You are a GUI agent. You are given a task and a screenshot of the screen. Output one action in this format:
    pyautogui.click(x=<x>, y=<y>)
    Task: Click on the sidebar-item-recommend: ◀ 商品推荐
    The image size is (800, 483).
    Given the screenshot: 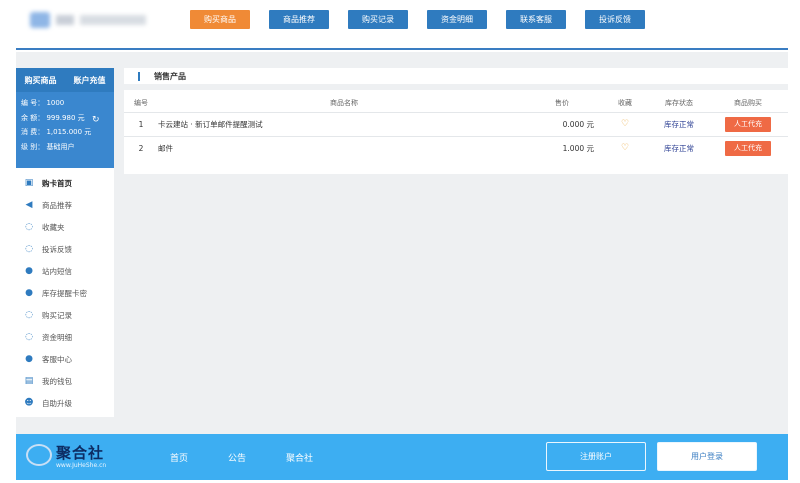 What is the action you would take?
    pyautogui.click(x=65, y=205)
    